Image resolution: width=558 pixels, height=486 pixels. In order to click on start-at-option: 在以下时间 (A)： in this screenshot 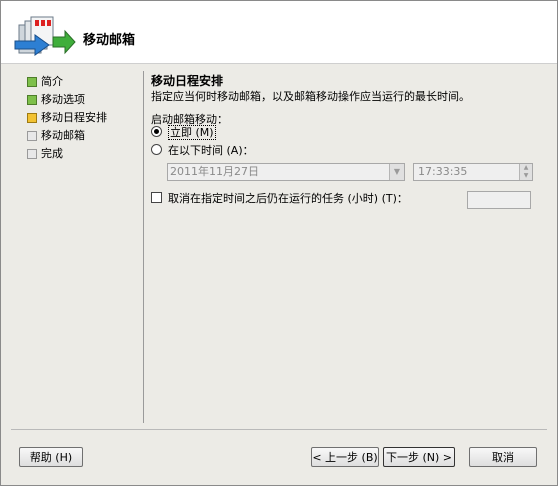, I will do `click(202, 151)`.